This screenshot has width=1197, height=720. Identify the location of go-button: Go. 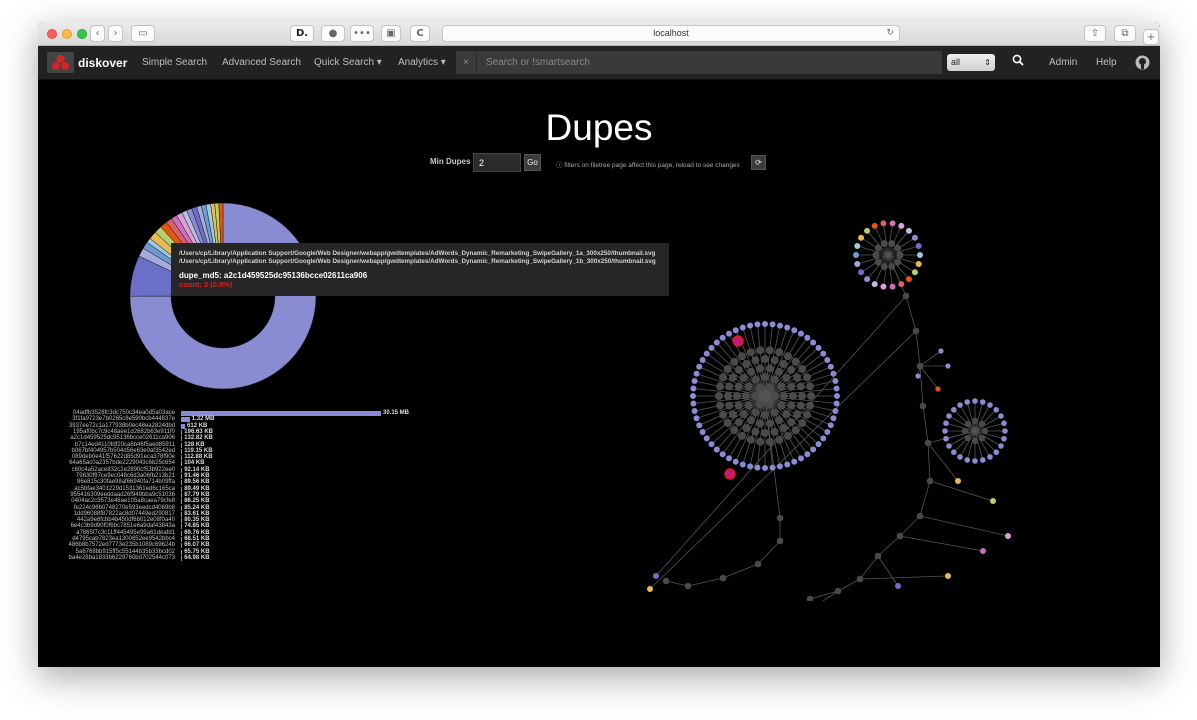
(532, 162).